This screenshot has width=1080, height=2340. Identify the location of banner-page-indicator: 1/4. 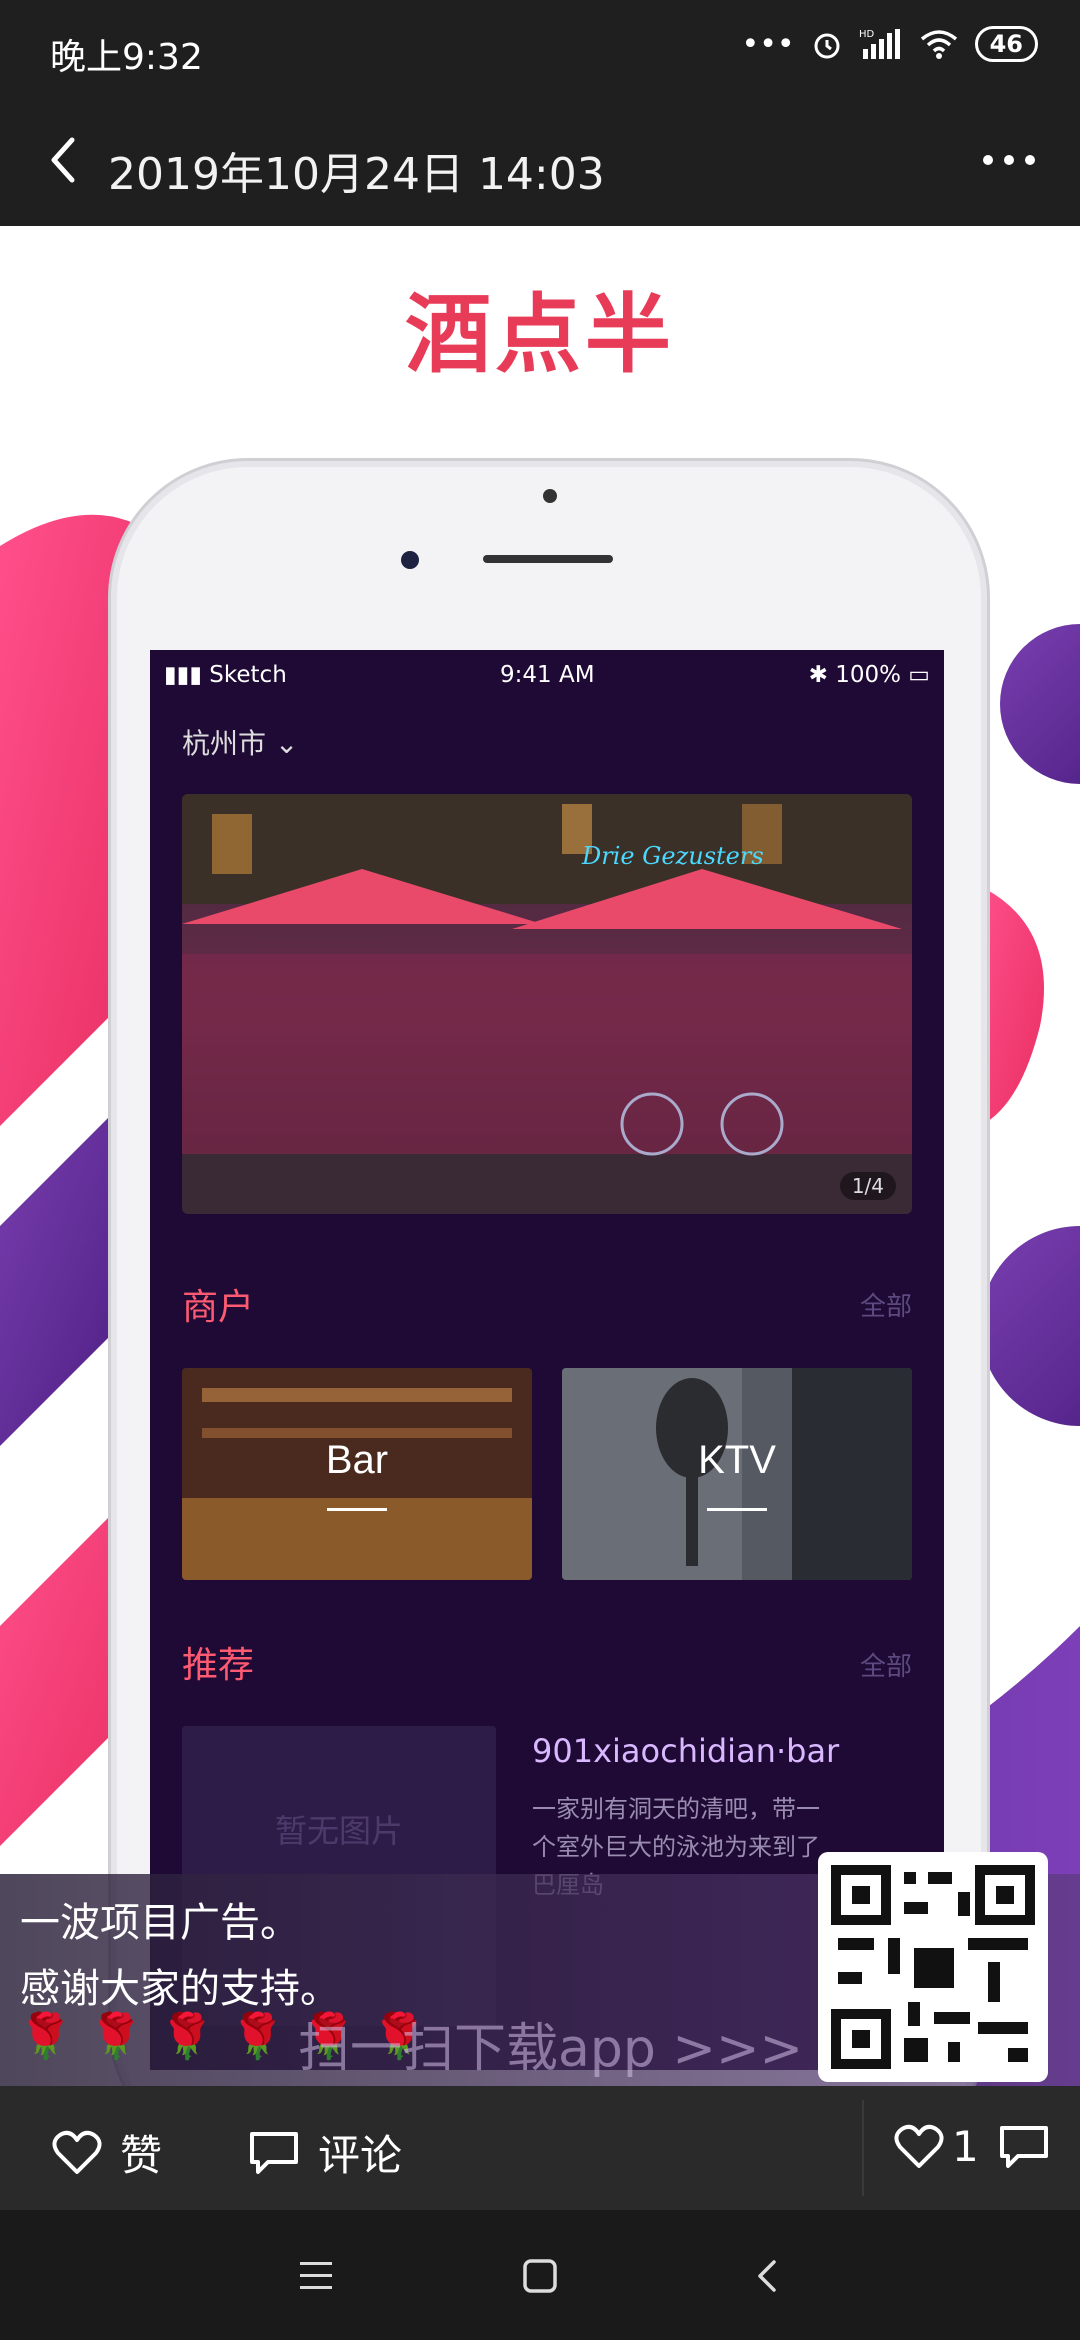
(867, 1186).